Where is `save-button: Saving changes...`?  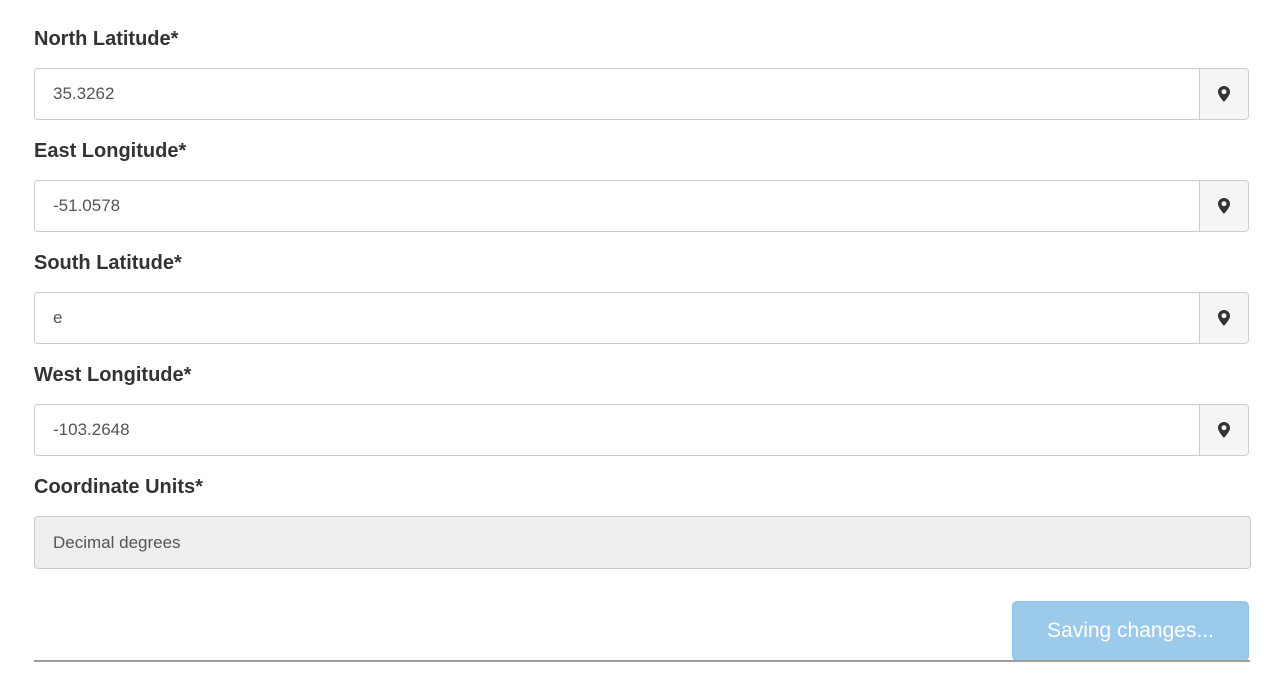
save-button: Saving changes... is located at coordinates (1130, 631).